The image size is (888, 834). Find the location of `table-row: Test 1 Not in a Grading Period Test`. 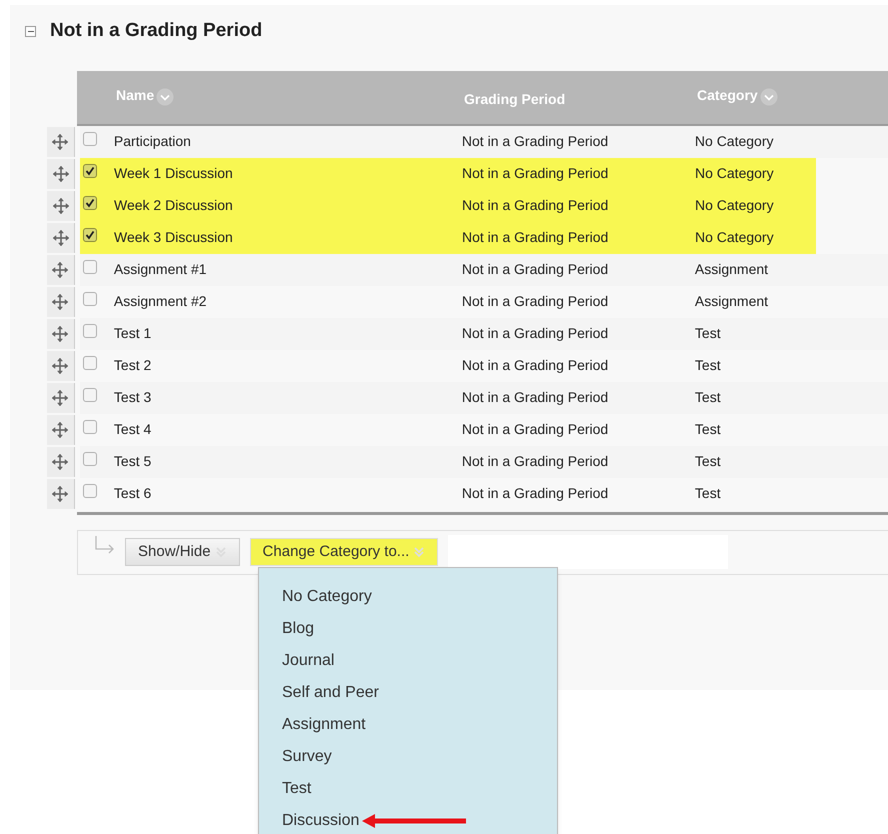

table-row: Test 1 Not in a Grading Period Test is located at coordinates (484, 334).